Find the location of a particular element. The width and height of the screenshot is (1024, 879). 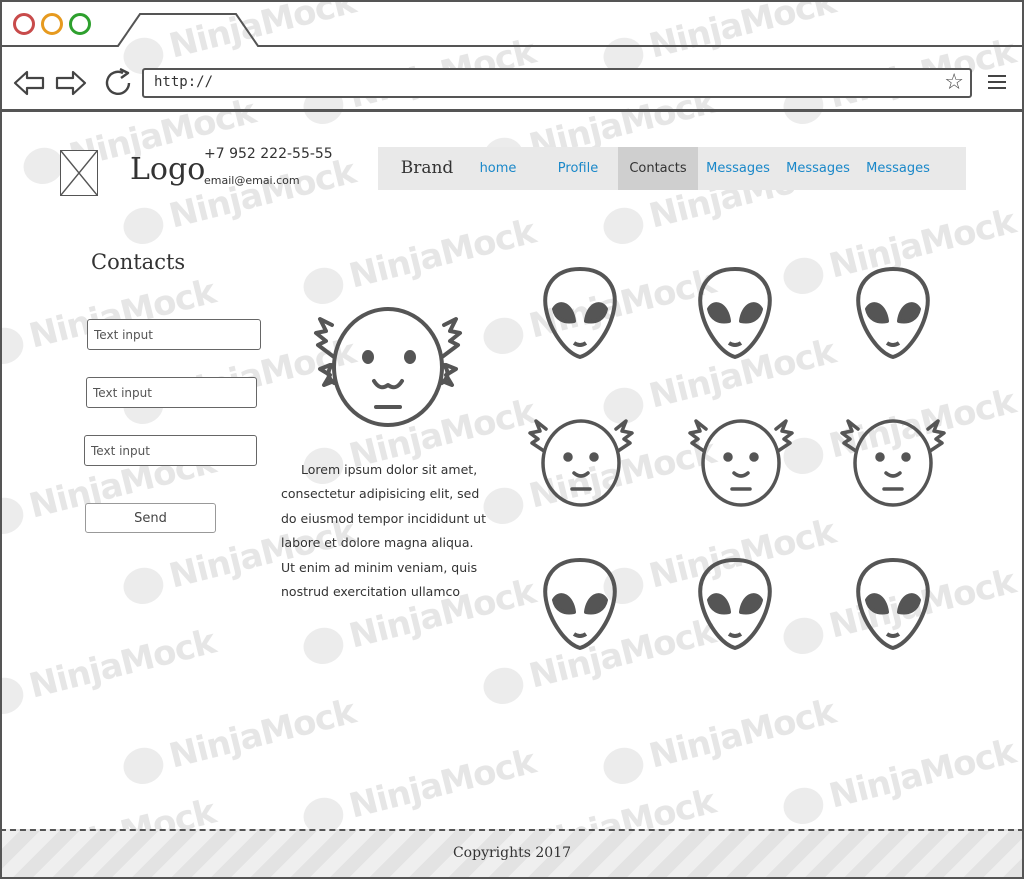

contacts-title: Contacts is located at coordinates (138, 262).